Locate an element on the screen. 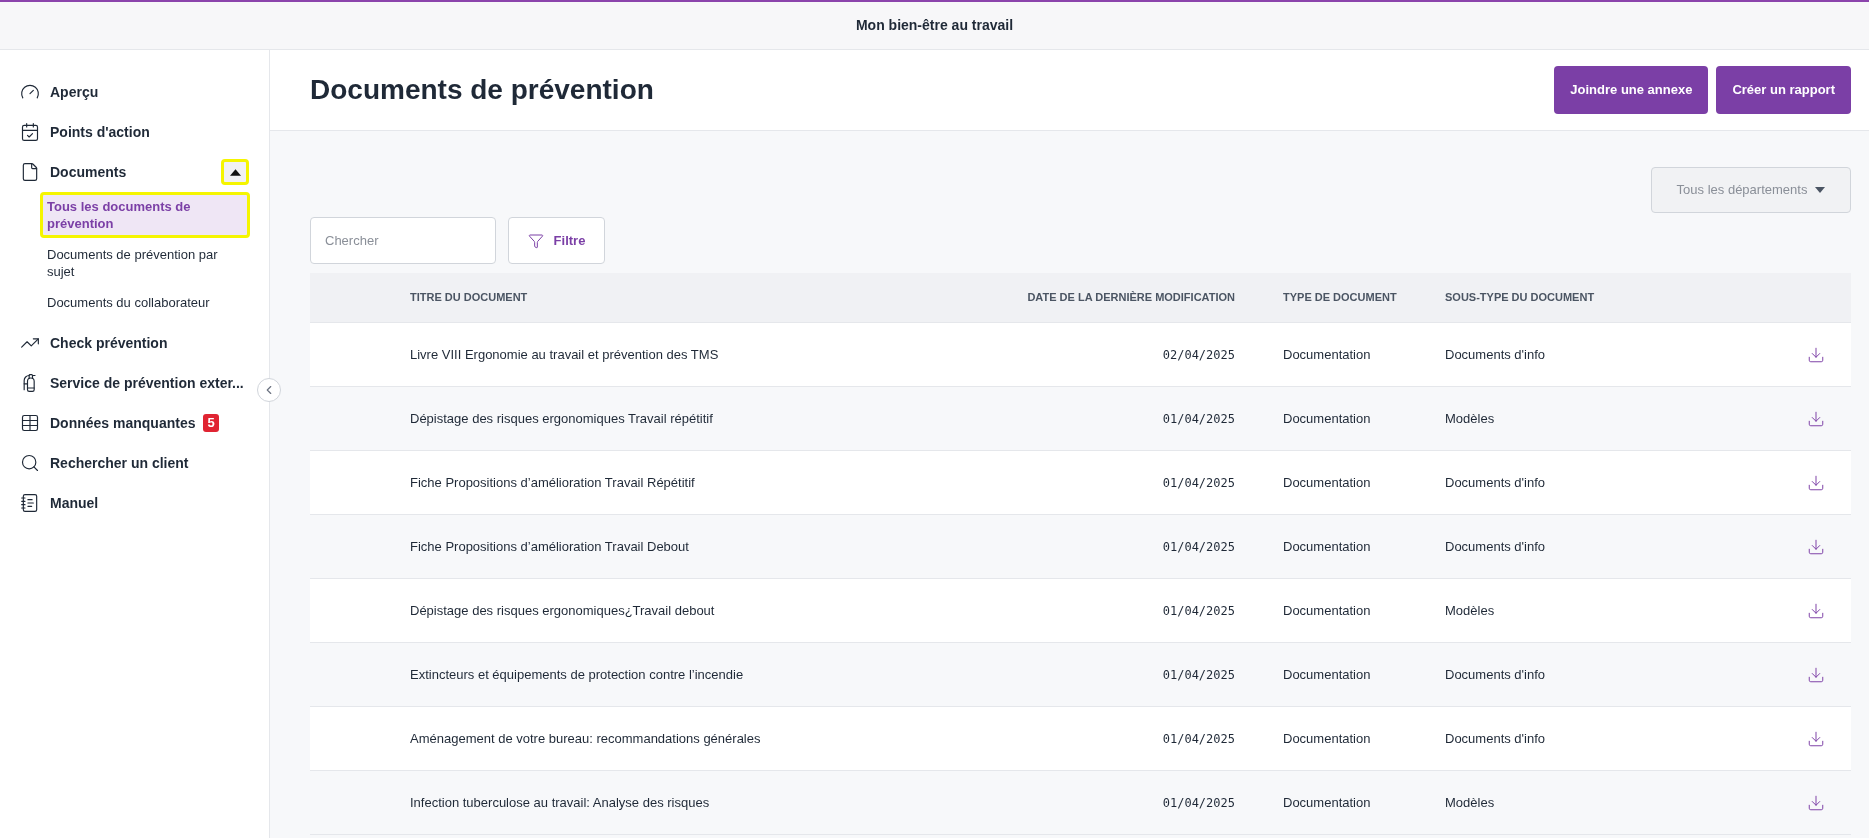  table-row: Livre VIII Ergonomie au travail et prévention des TMS 02/04/2025 Documentation Documents d'info is located at coordinates (1080, 355).